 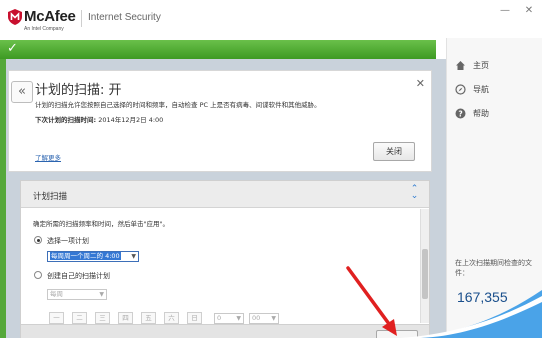 What do you see at coordinates (218, 49) in the screenshot?
I see `protection-status-bar: ✓` at bounding box center [218, 49].